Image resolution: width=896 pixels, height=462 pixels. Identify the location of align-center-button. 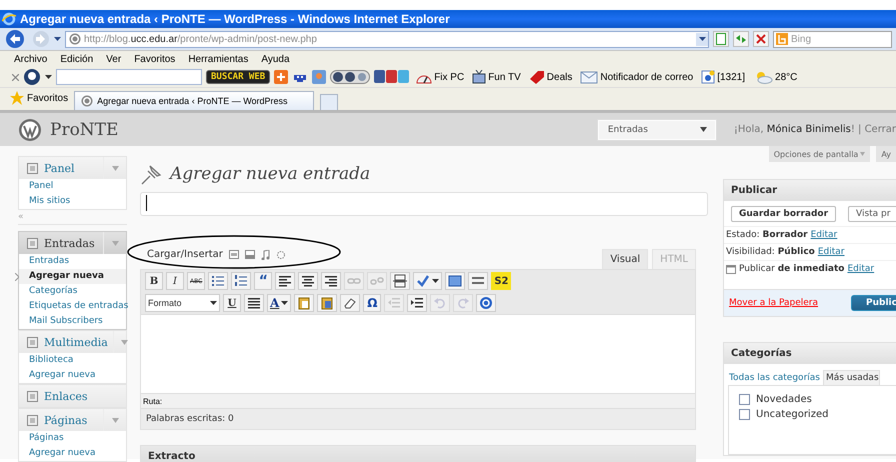
(308, 281).